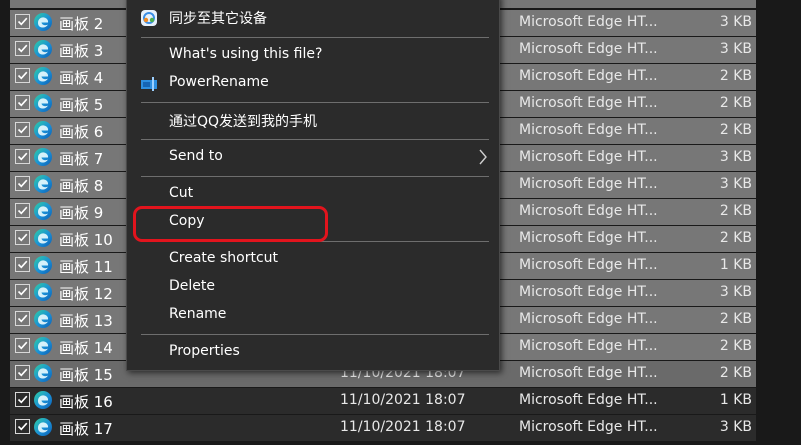 The image size is (801, 445). Describe the element at coordinates (81, 132) in the screenshot. I see `file-name: 画板 6` at that location.